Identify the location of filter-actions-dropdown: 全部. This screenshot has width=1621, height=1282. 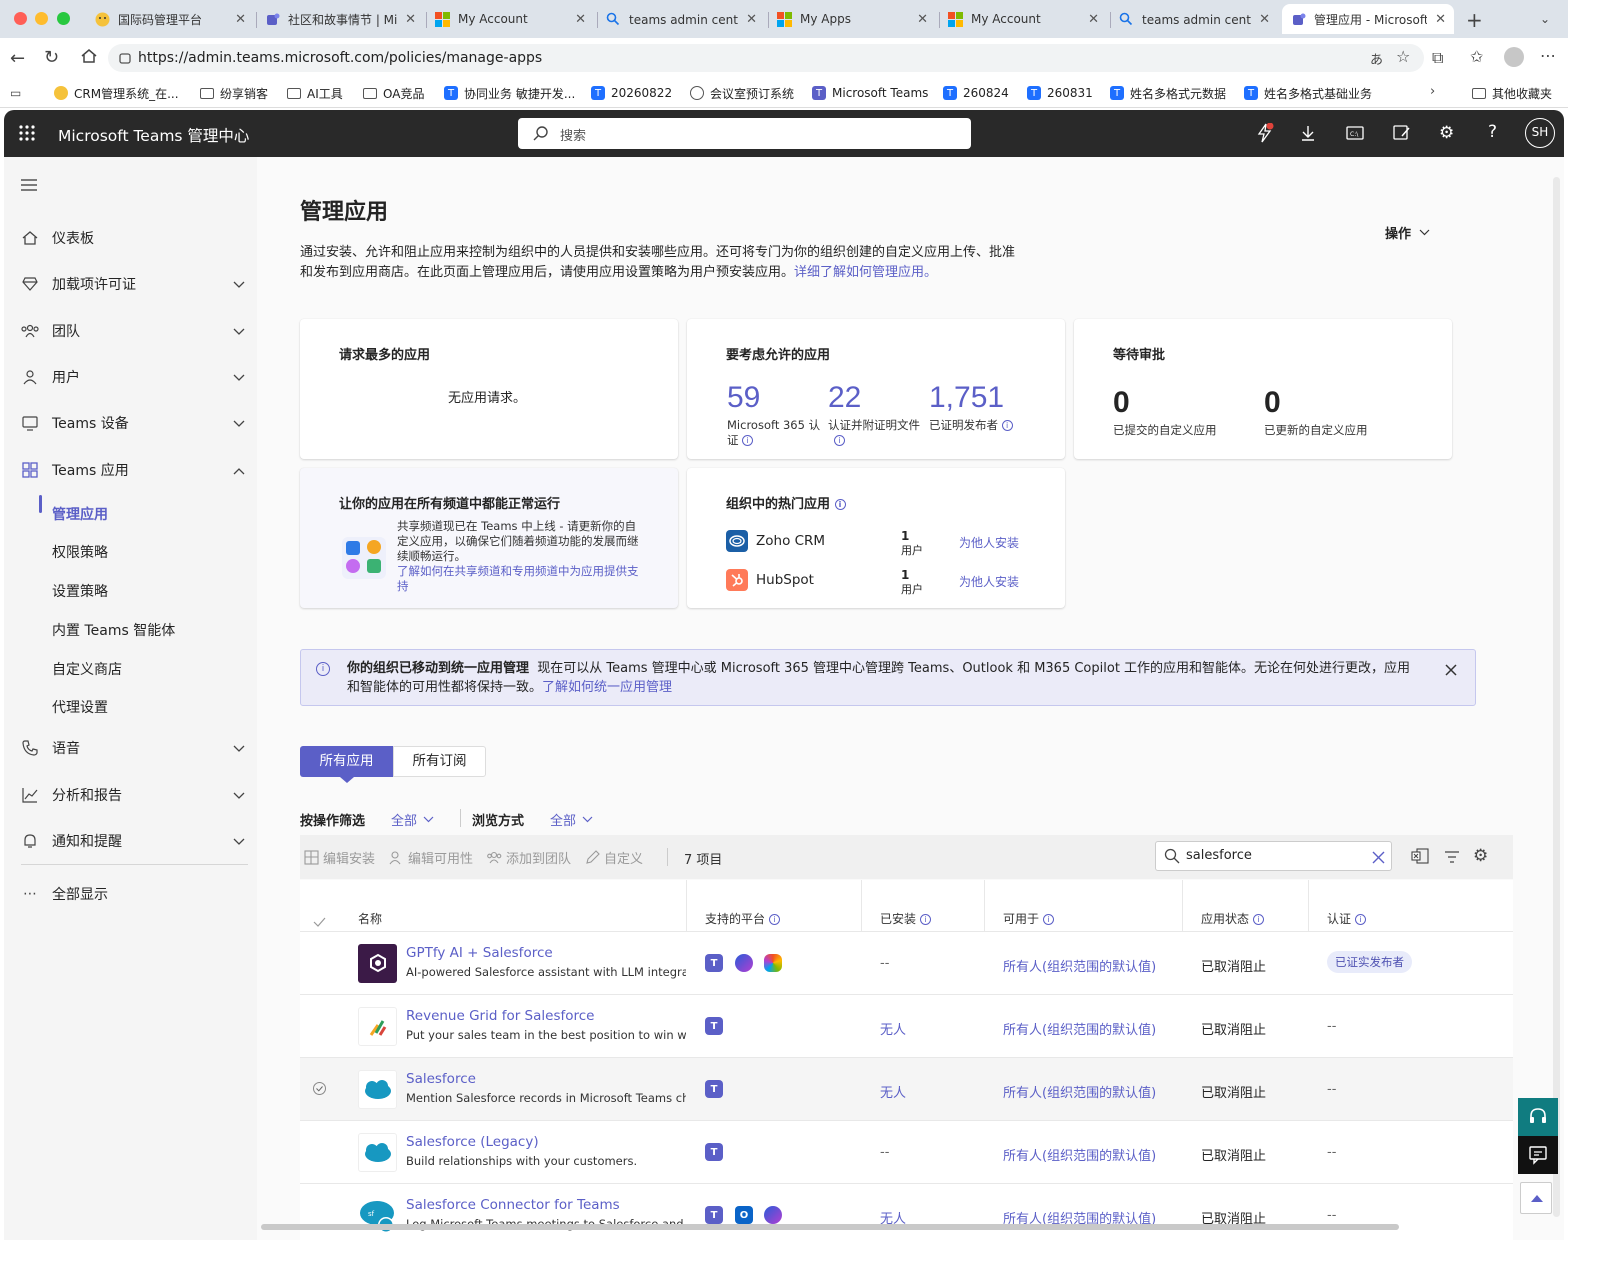
(412, 819).